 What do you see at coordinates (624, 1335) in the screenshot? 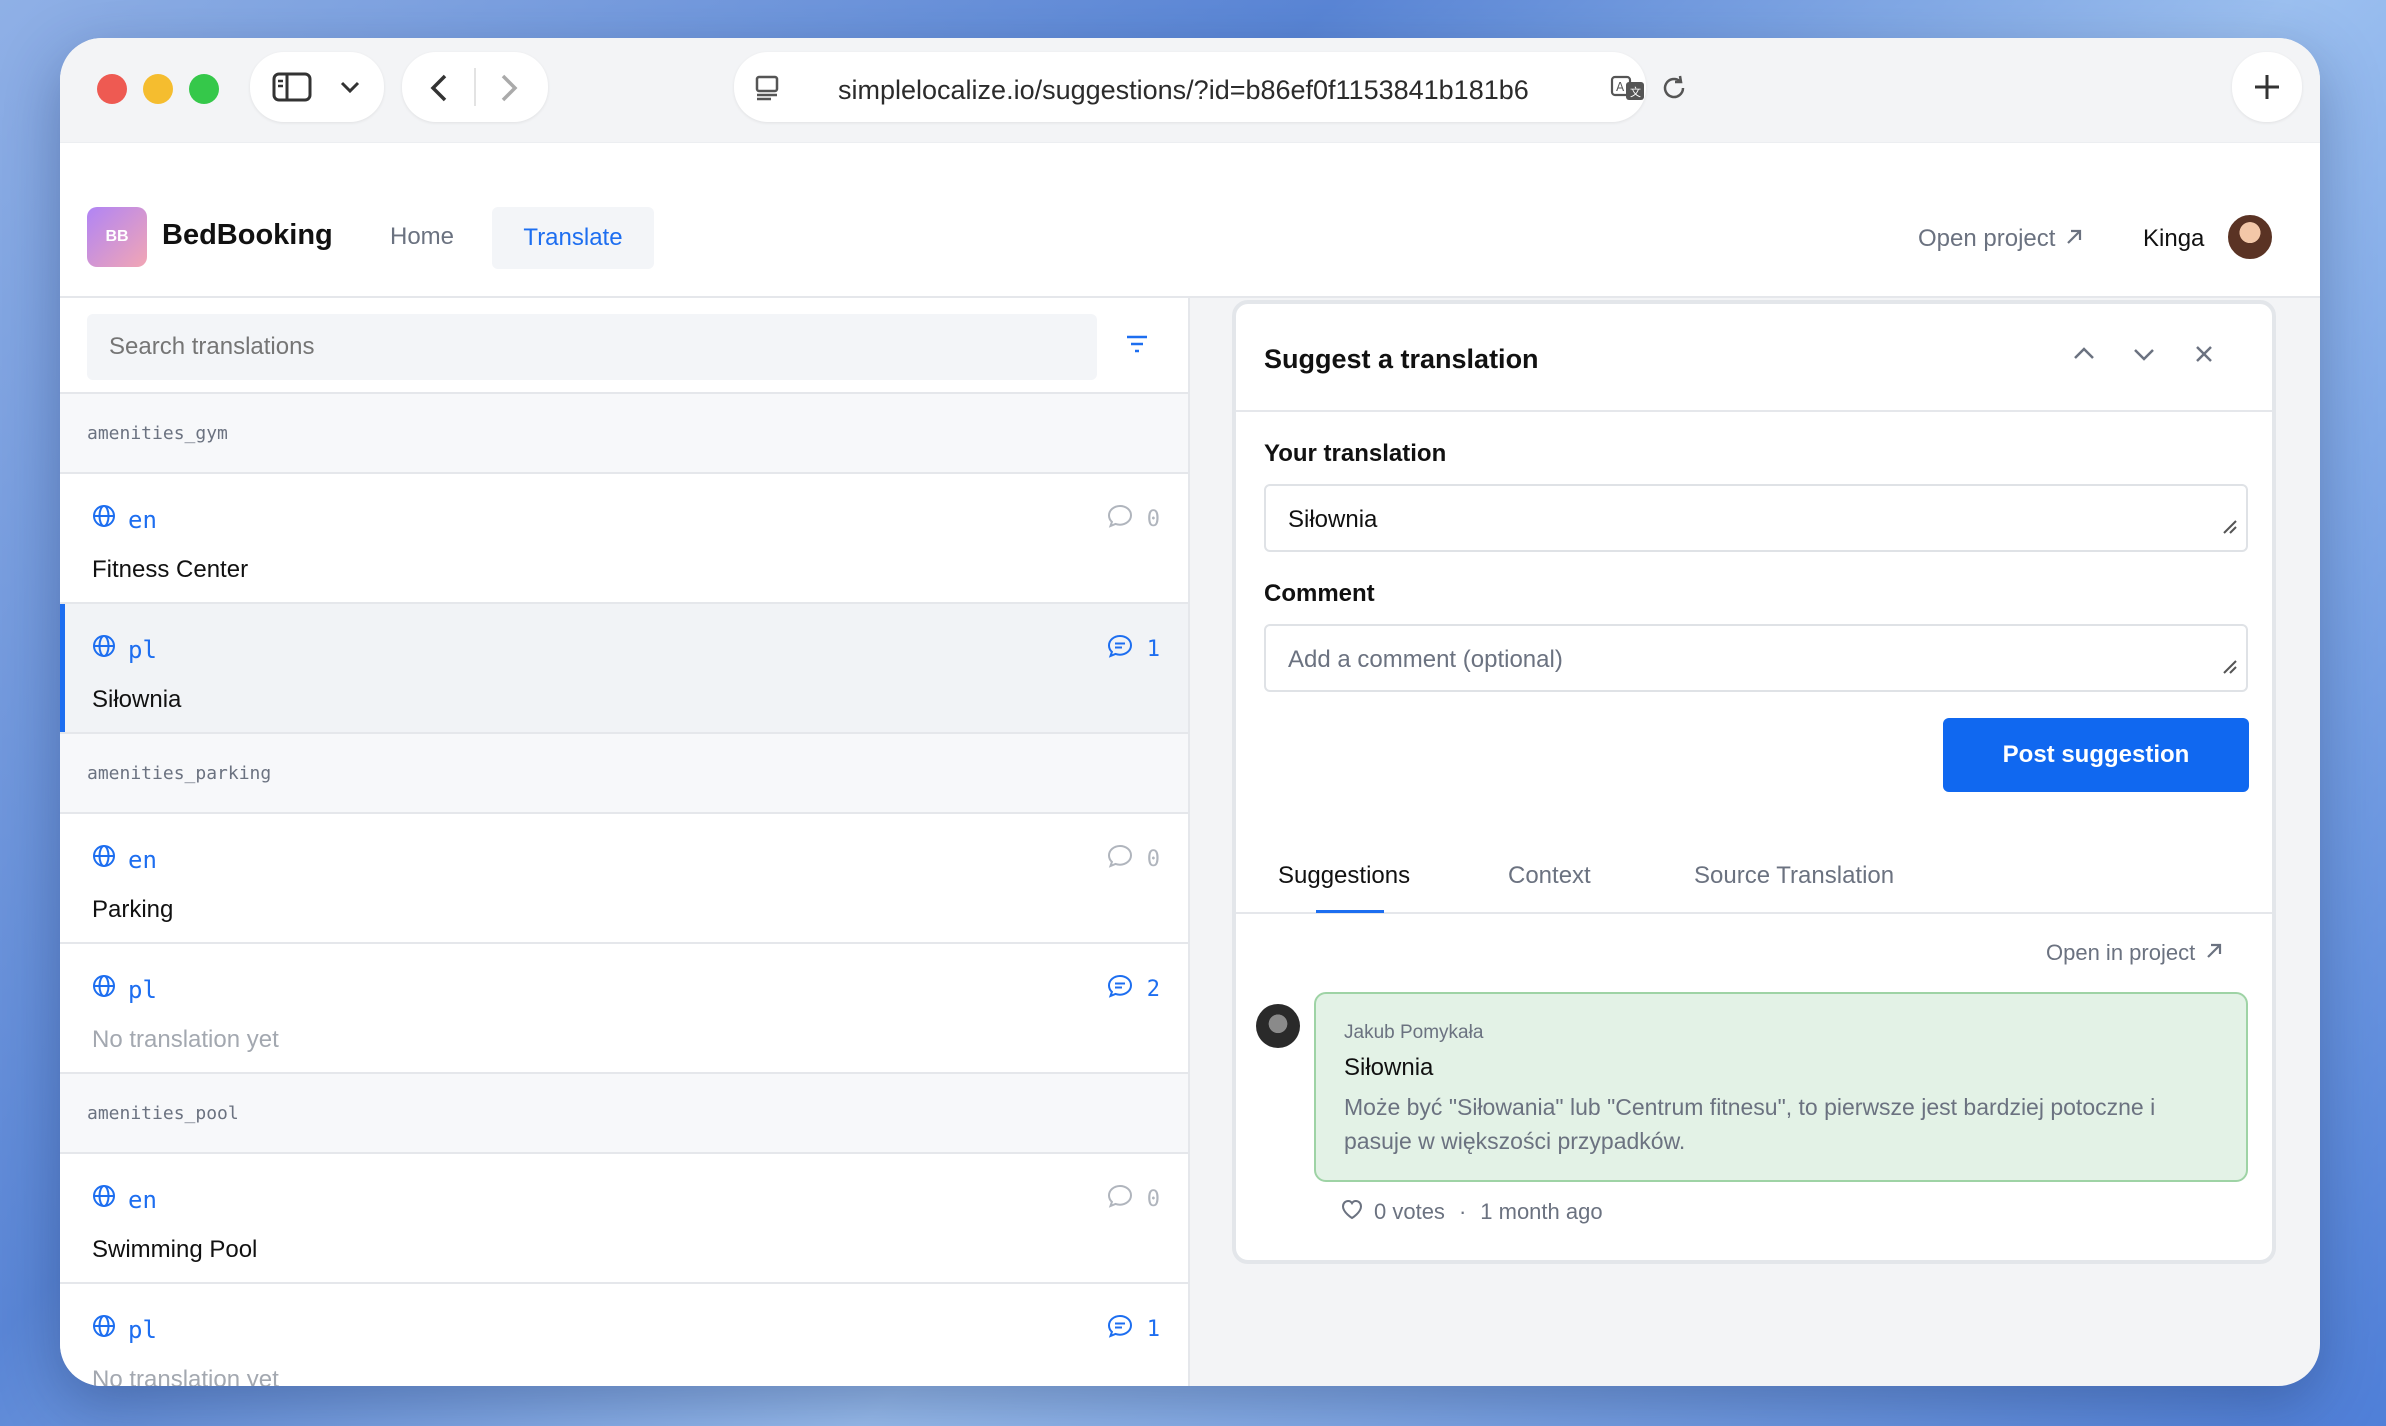
I see `translation-row: pl 1 No translation yet` at bounding box center [624, 1335].